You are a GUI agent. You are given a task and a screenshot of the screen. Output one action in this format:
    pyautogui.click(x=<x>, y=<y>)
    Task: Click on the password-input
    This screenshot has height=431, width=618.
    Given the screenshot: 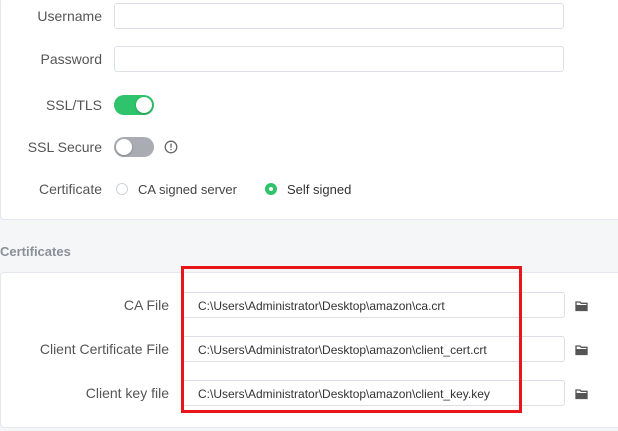 What is the action you would take?
    pyautogui.click(x=339, y=59)
    